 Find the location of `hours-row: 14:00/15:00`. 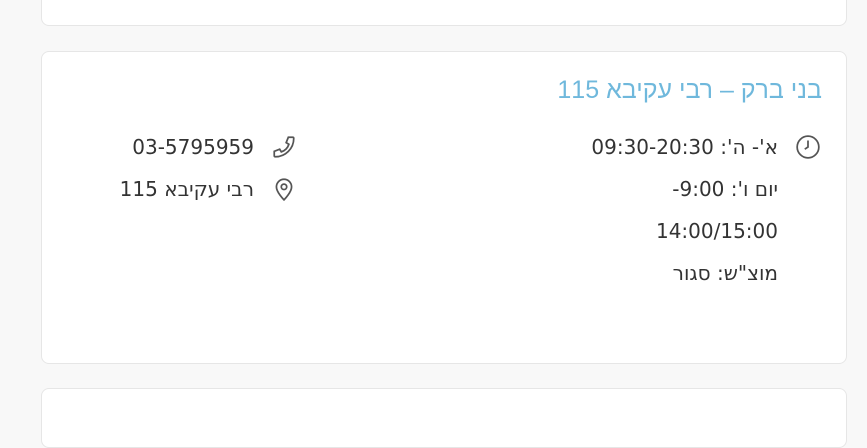

hours-row: 14:00/15:00 is located at coordinates (682, 231).